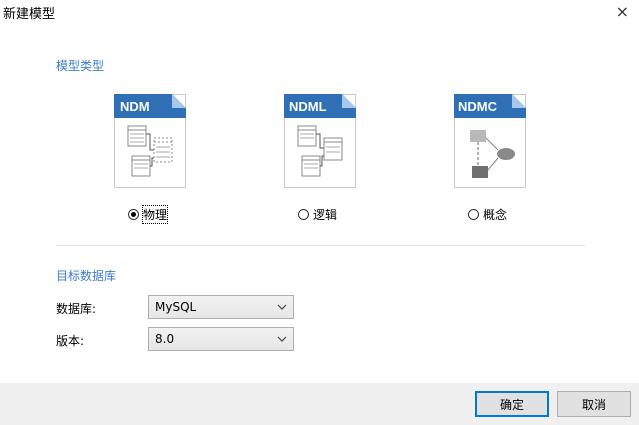 The width and height of the screenshot is (639, 425). What do you see at coordinates (155, 214) in the screenshot?
I see `radio-label-physical: 物理` at bounding box center [155, 214].